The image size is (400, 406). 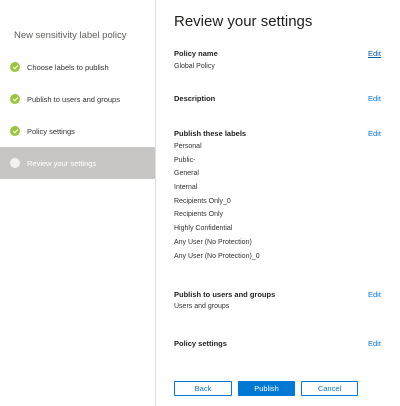 What do you see at coordinates (203, 388) in the screenshot?
I see `back-button: Back` at bounding box center [203, 388].